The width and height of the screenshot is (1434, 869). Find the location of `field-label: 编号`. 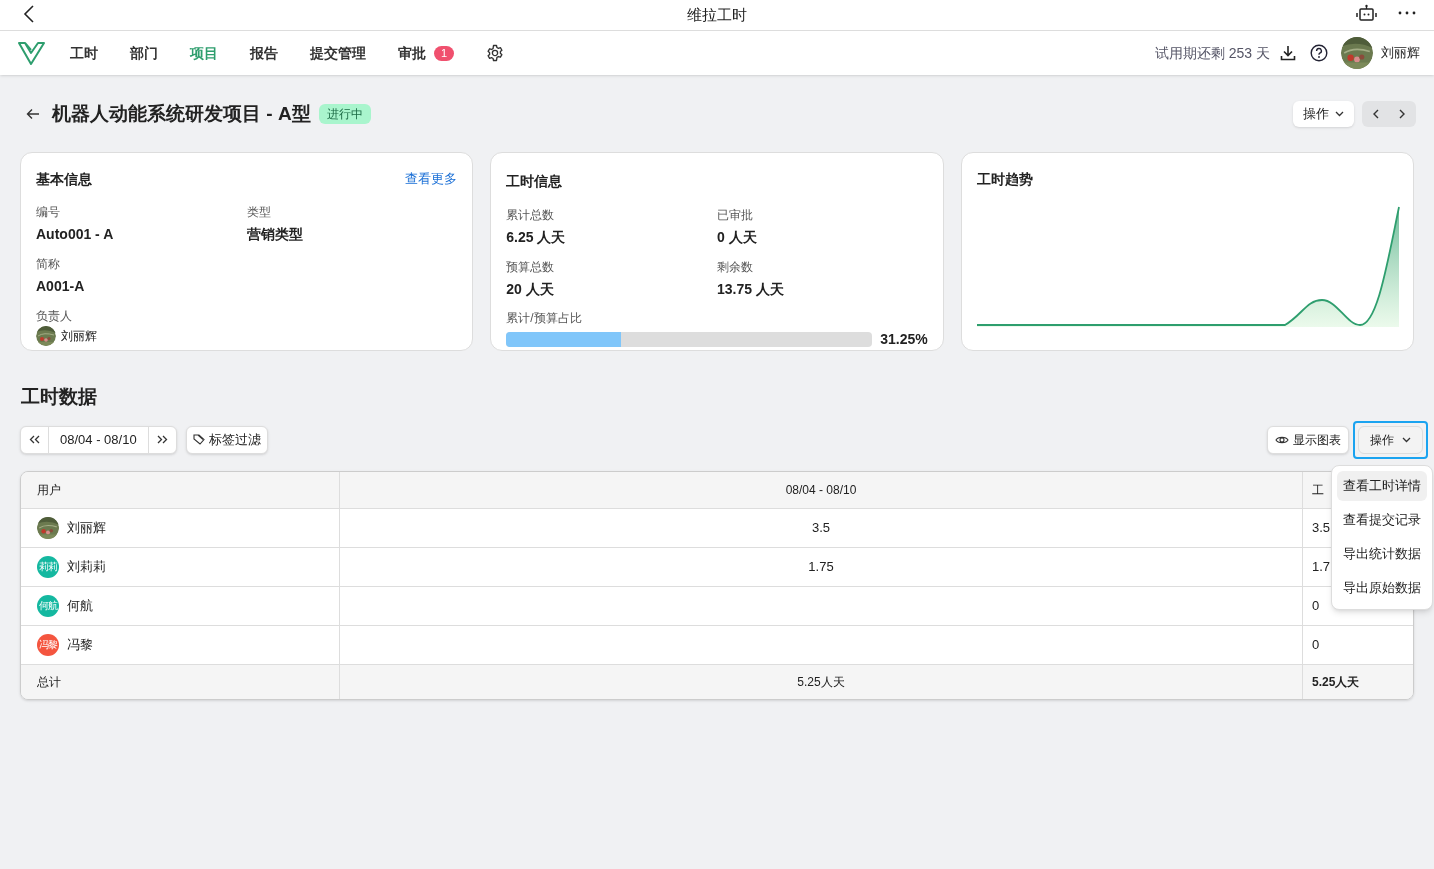

field-label: 编号 is located at coordinates (48, 212).